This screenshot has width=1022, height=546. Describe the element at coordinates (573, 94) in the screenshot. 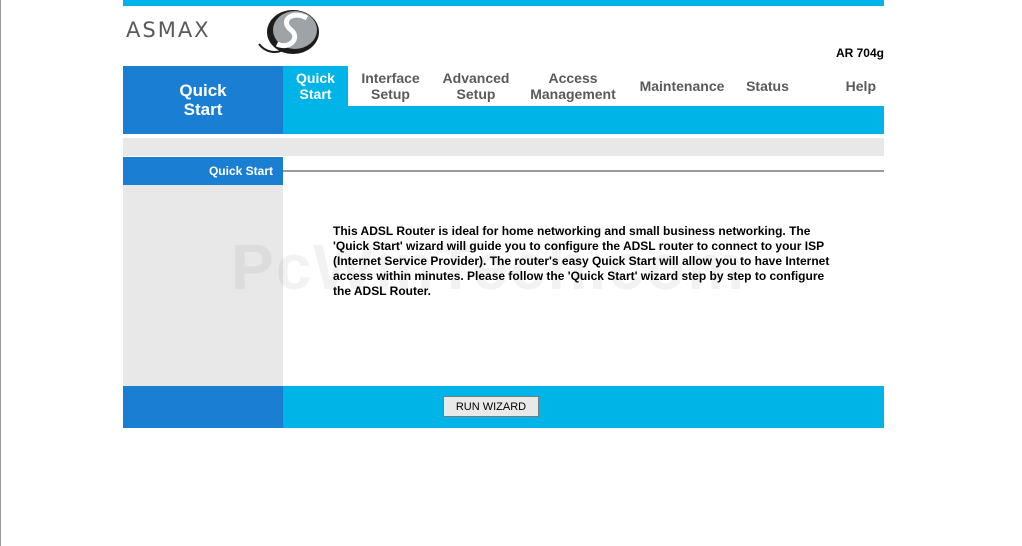

I see `tab-label: Management` at that location.